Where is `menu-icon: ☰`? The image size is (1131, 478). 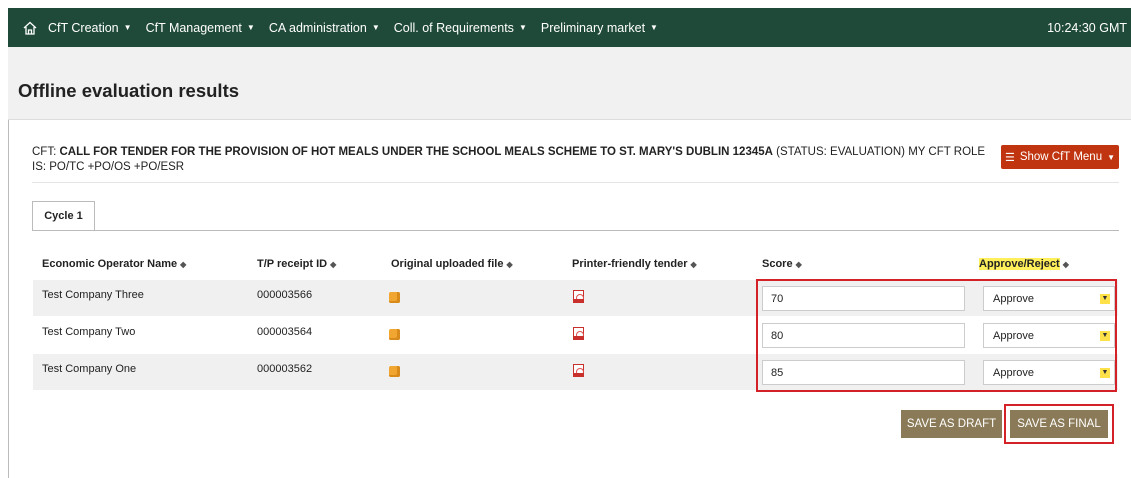 menu-icon: ☰ is located at coordinates (1009, 157).